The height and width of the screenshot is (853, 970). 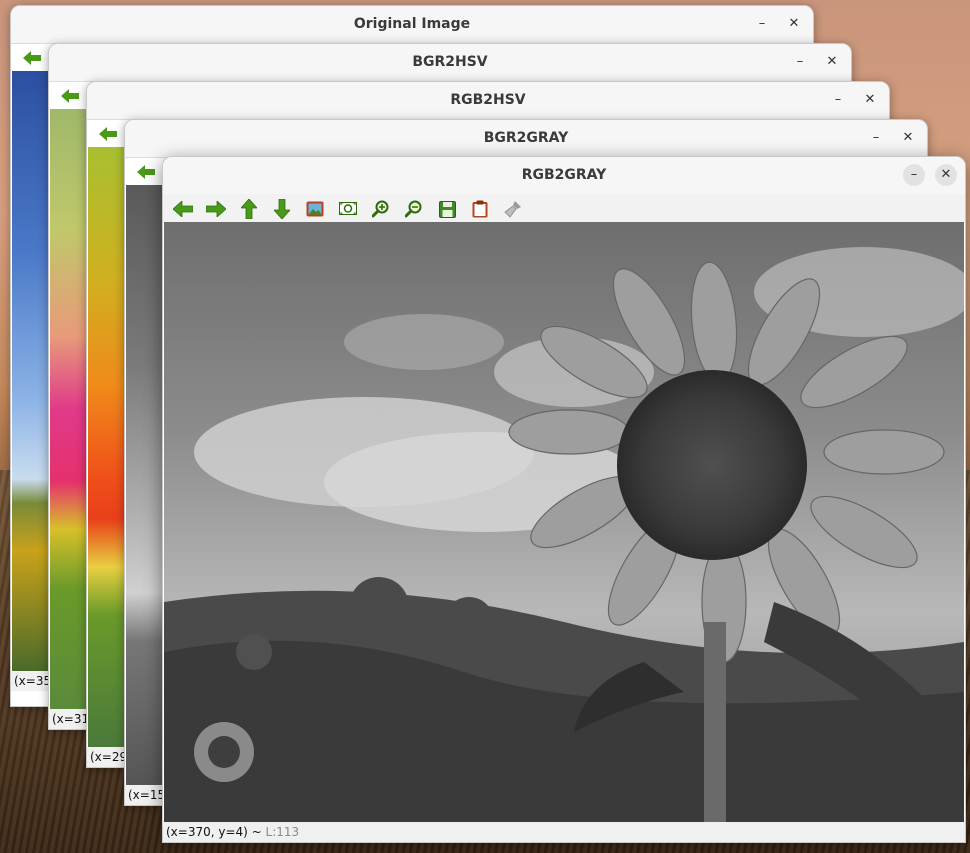 I want to click on status-coords: (x=370, y=4) ~, so click(x=214, y=832).